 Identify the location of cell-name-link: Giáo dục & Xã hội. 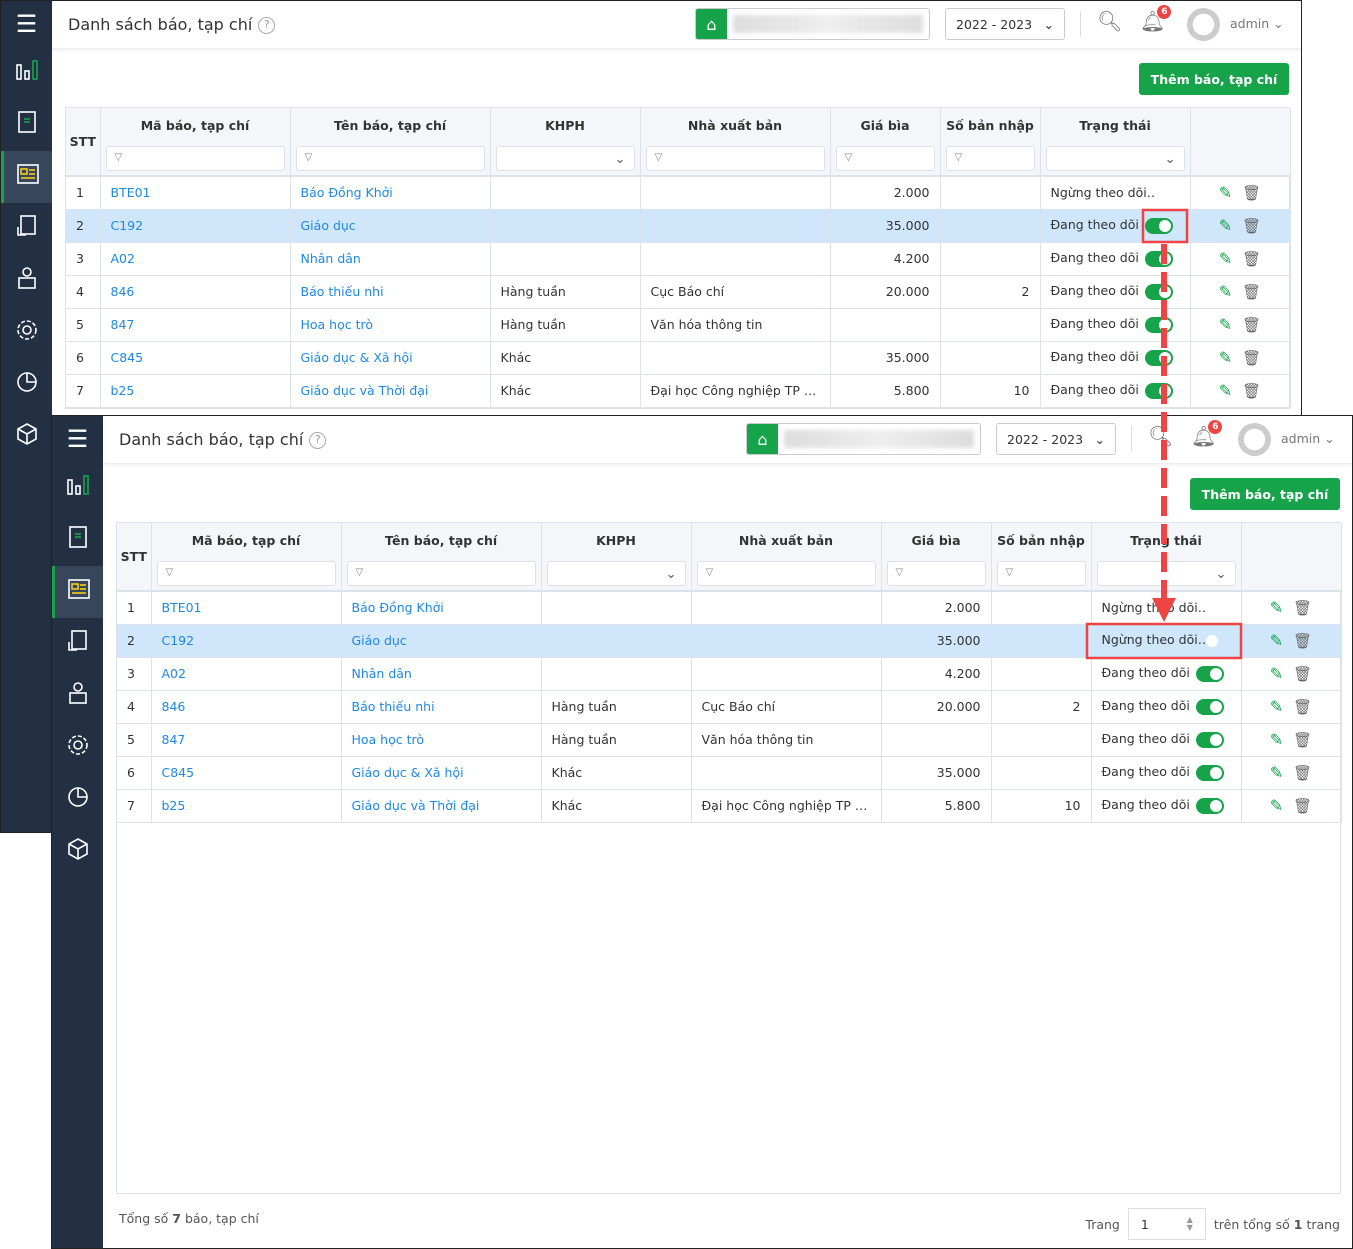
(390, 358).